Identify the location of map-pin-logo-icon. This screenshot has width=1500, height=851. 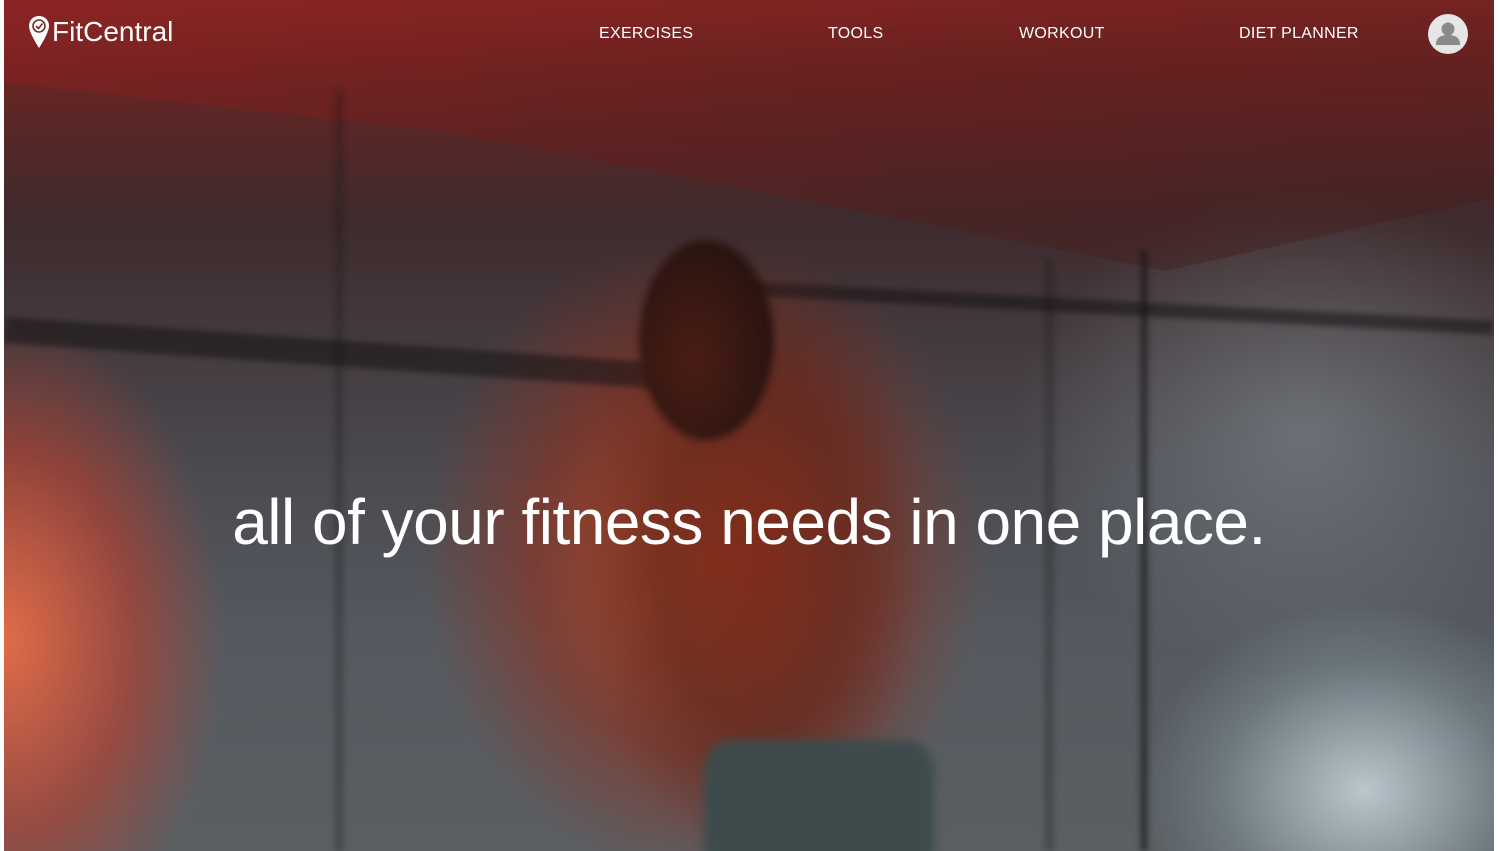
(39, 32).